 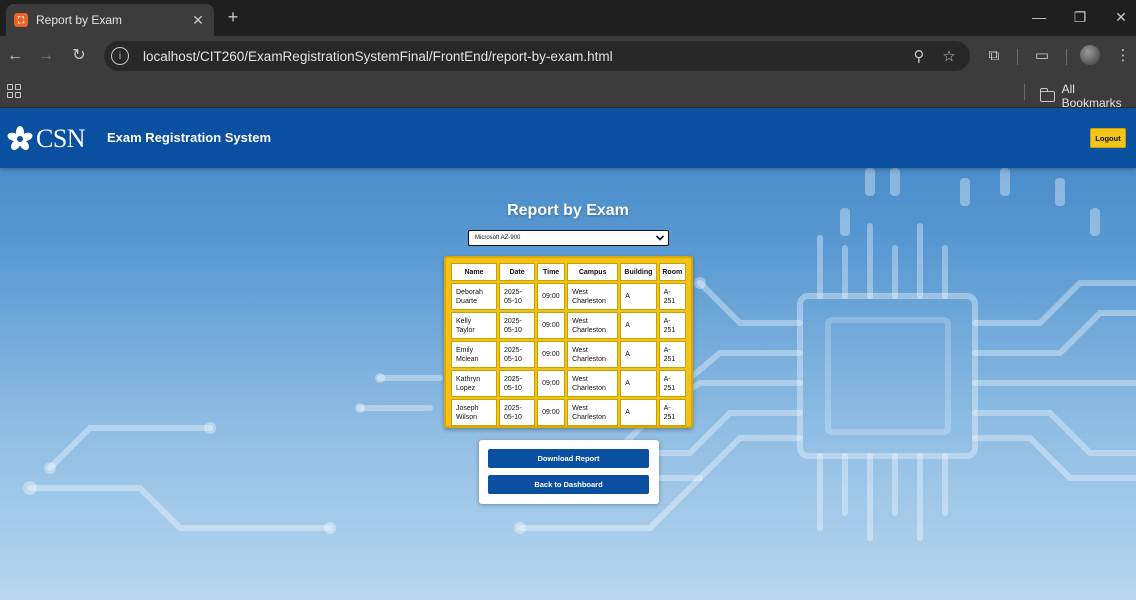 I want to click on column-header-room: Room, so click(x=672, y=272).